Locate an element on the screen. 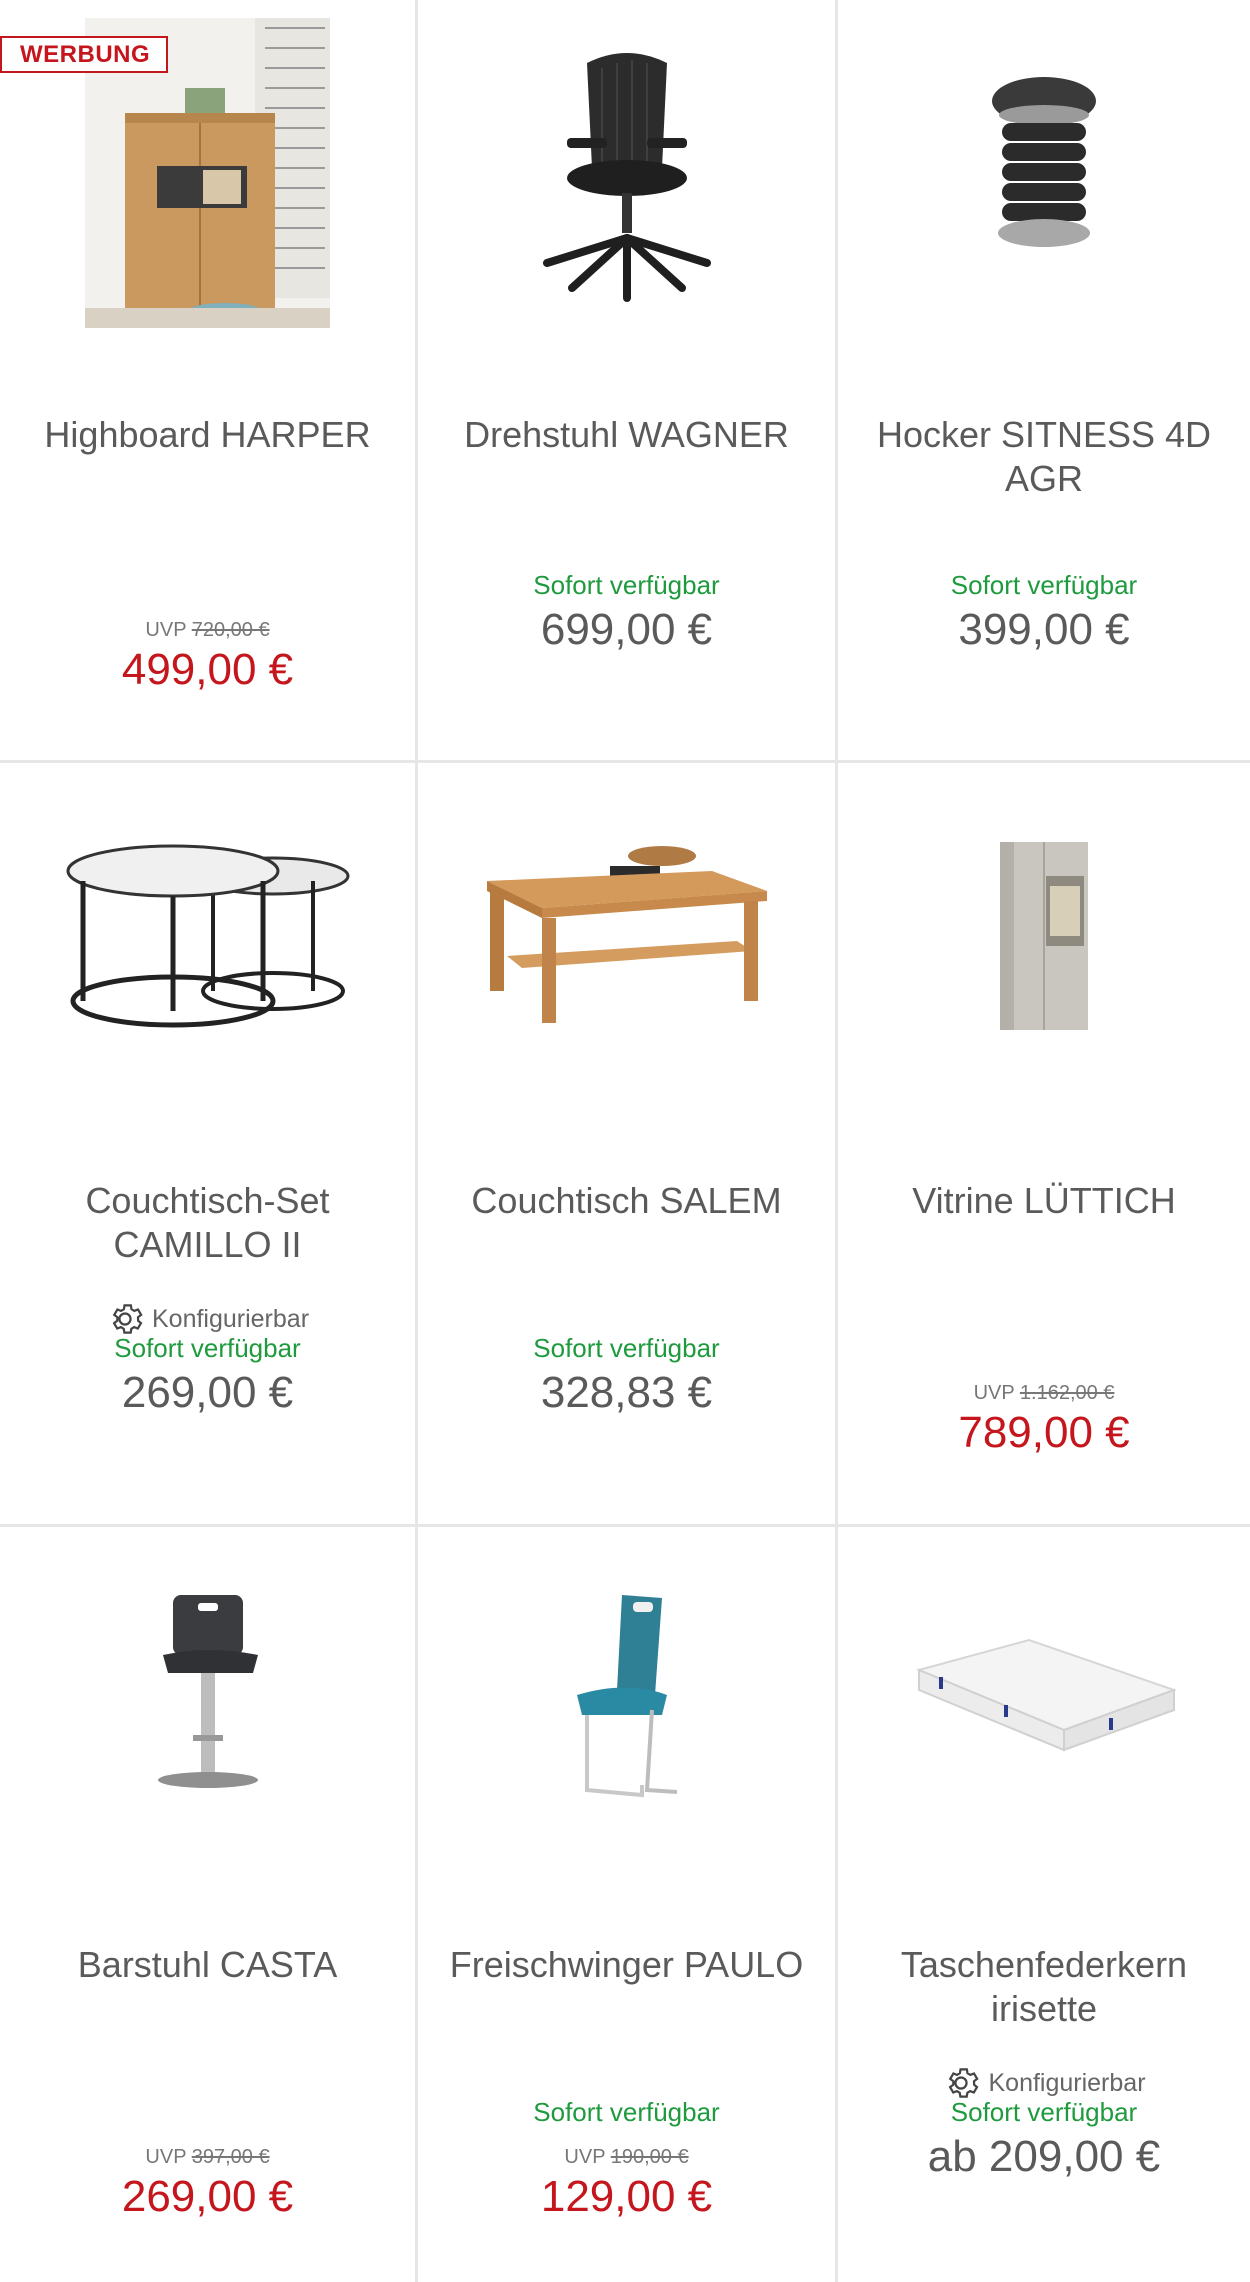 Image resolution: width=1250 pixels, height=2282 pixels. ad-badge: WERBUNG is located at coordinates (84, 54).